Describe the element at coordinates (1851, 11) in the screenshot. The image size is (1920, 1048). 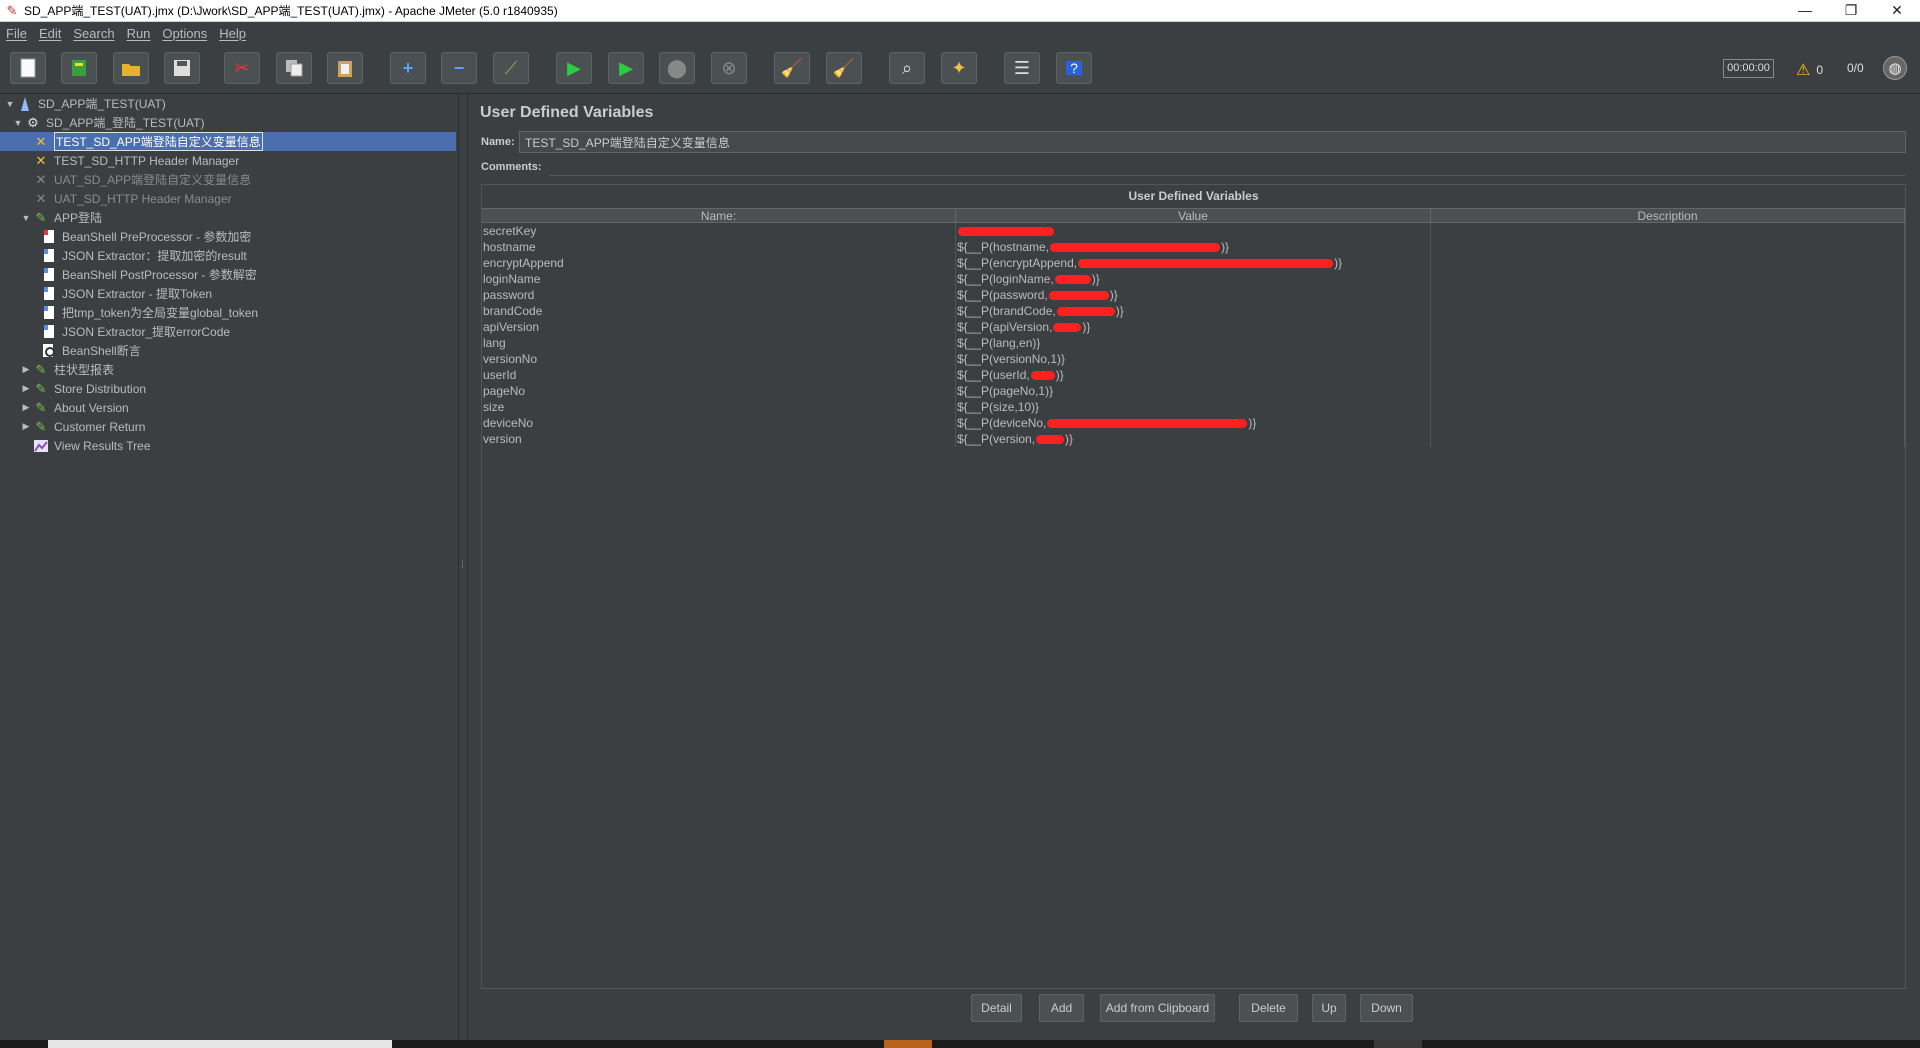
I see `restore-button: ❐` at that location.